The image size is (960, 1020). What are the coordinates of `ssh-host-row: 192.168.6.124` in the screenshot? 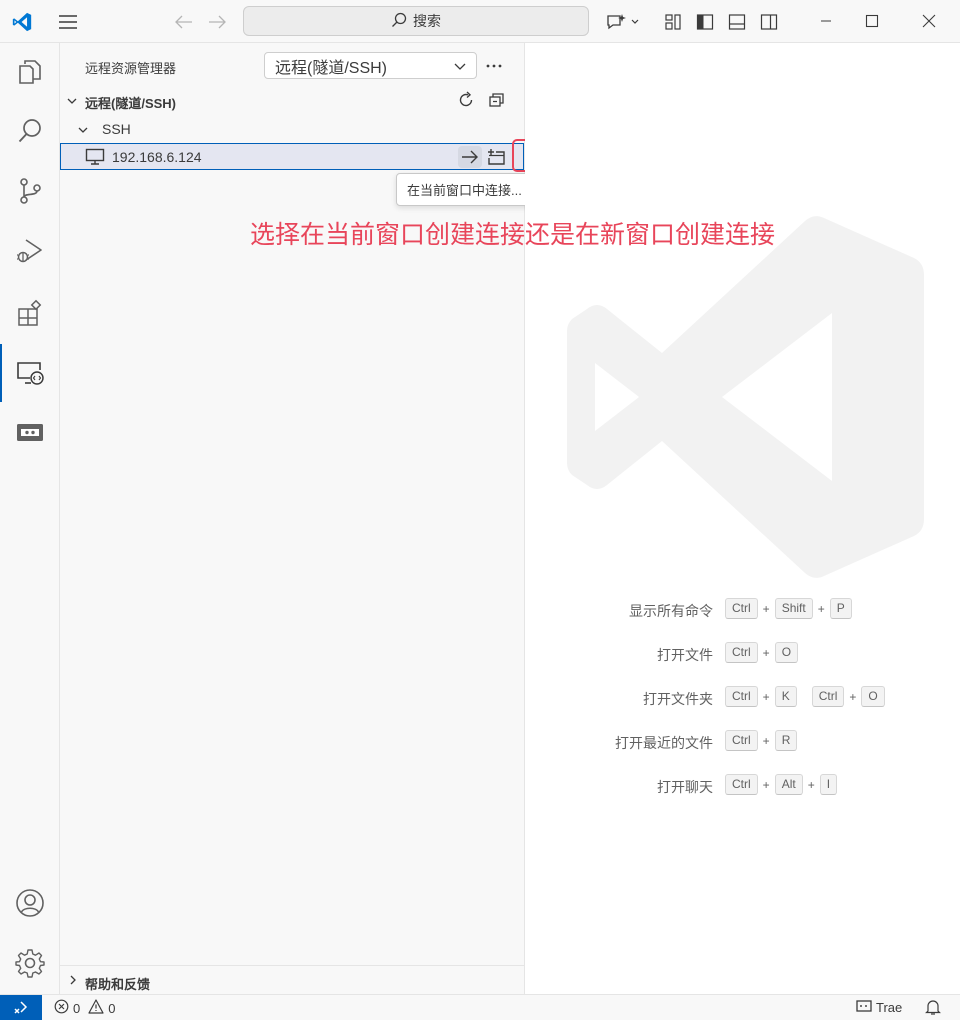 It's located at (292, 156).